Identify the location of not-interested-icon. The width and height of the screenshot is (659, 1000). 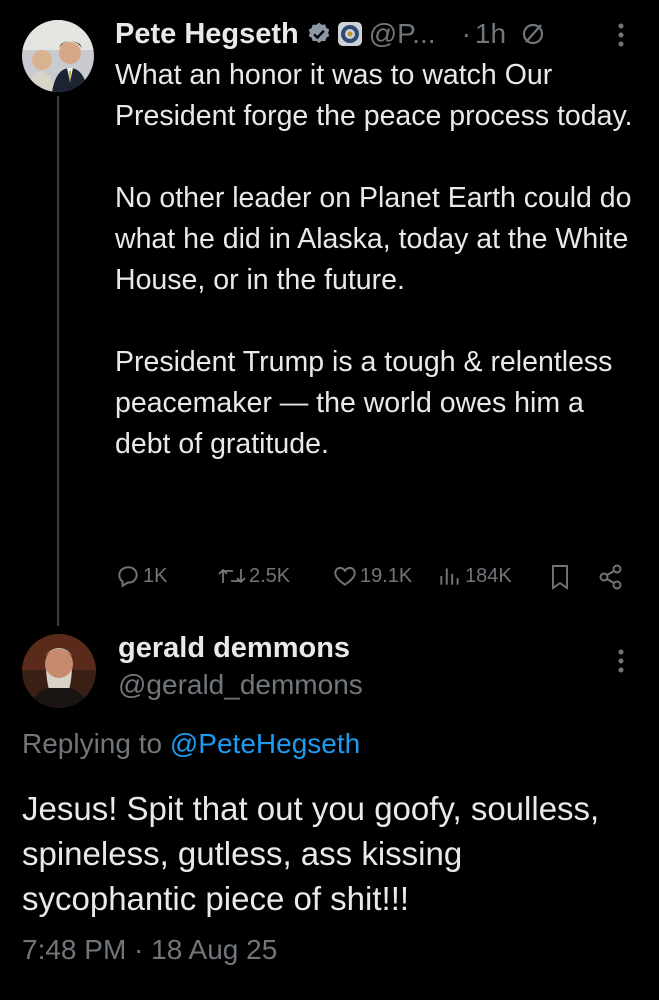
(533, 34).